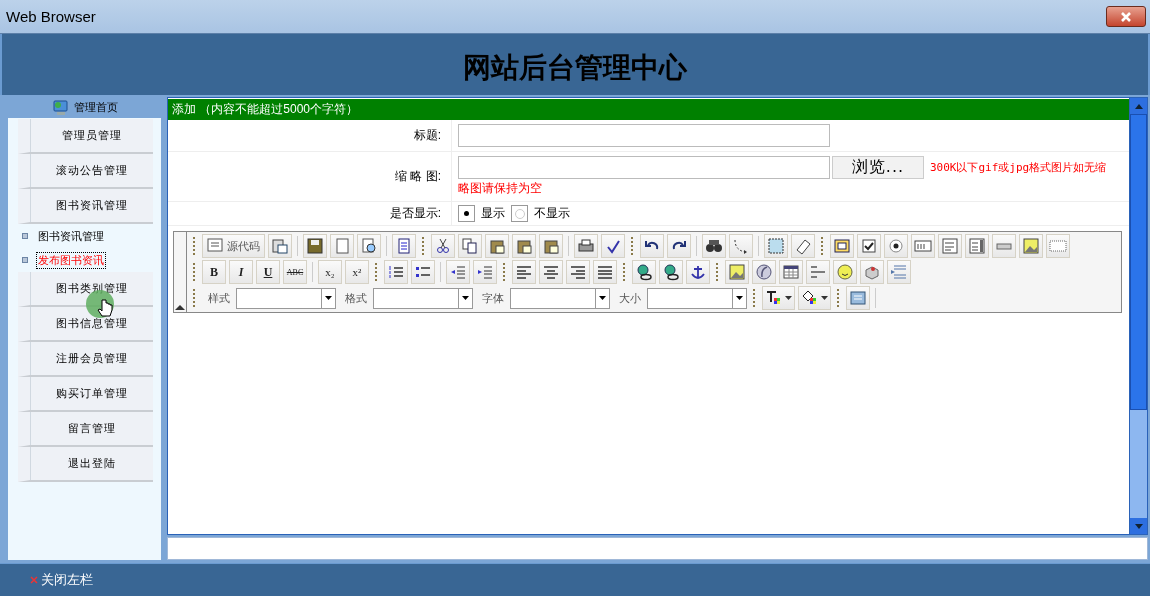  I want to click on vertical-scrollbar, so click(1138, 316).